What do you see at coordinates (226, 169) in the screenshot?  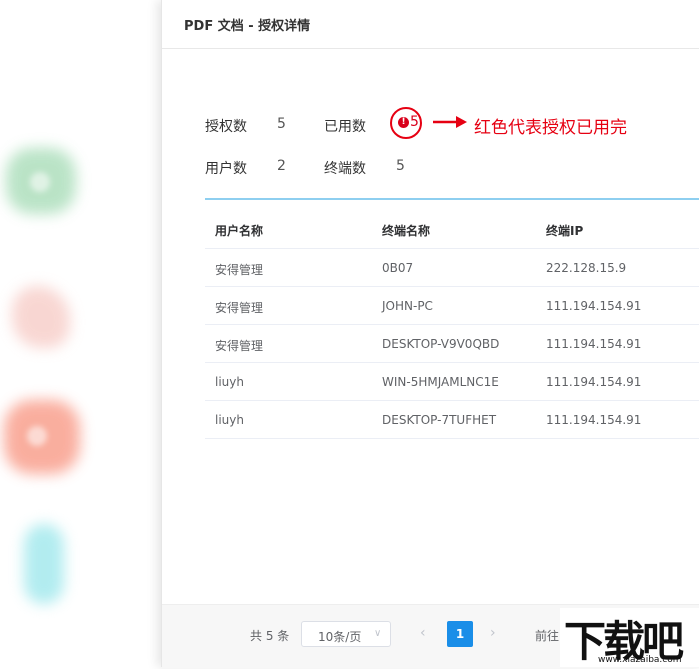 I see `user-count-label: 用户数` at bounding box center [226, 169].